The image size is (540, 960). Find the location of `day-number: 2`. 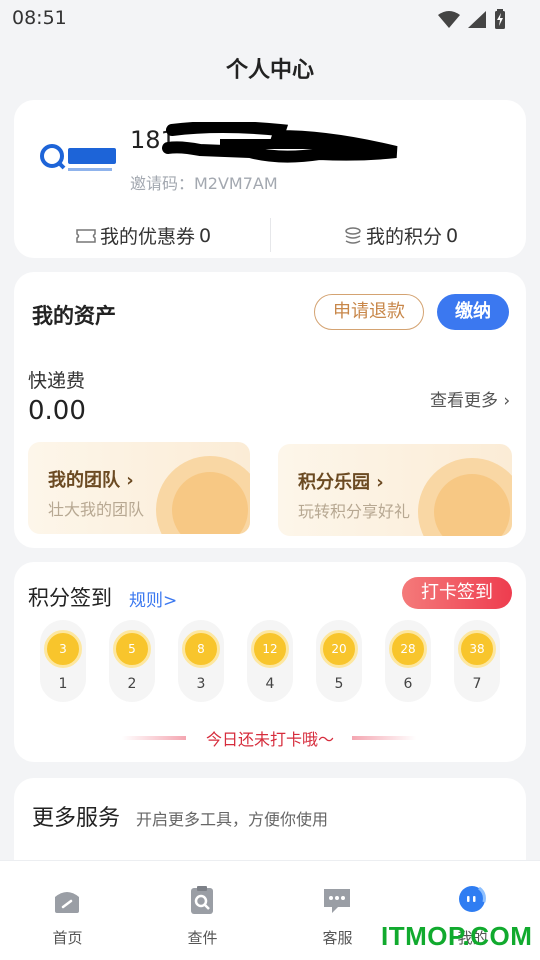

day-number: 2 is located at coordinates (132, 684).